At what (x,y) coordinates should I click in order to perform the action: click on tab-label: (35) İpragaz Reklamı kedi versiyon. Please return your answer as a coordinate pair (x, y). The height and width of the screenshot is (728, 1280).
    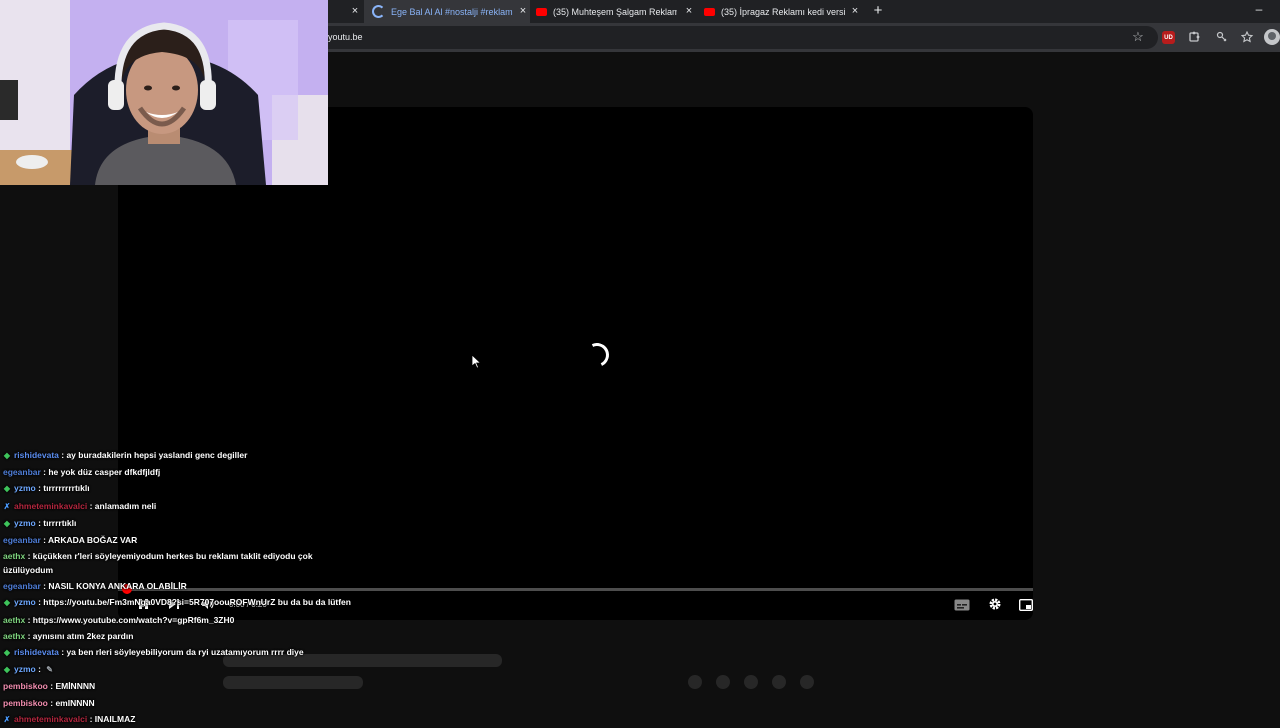
    Looking at the image, I should click on (783, 11).